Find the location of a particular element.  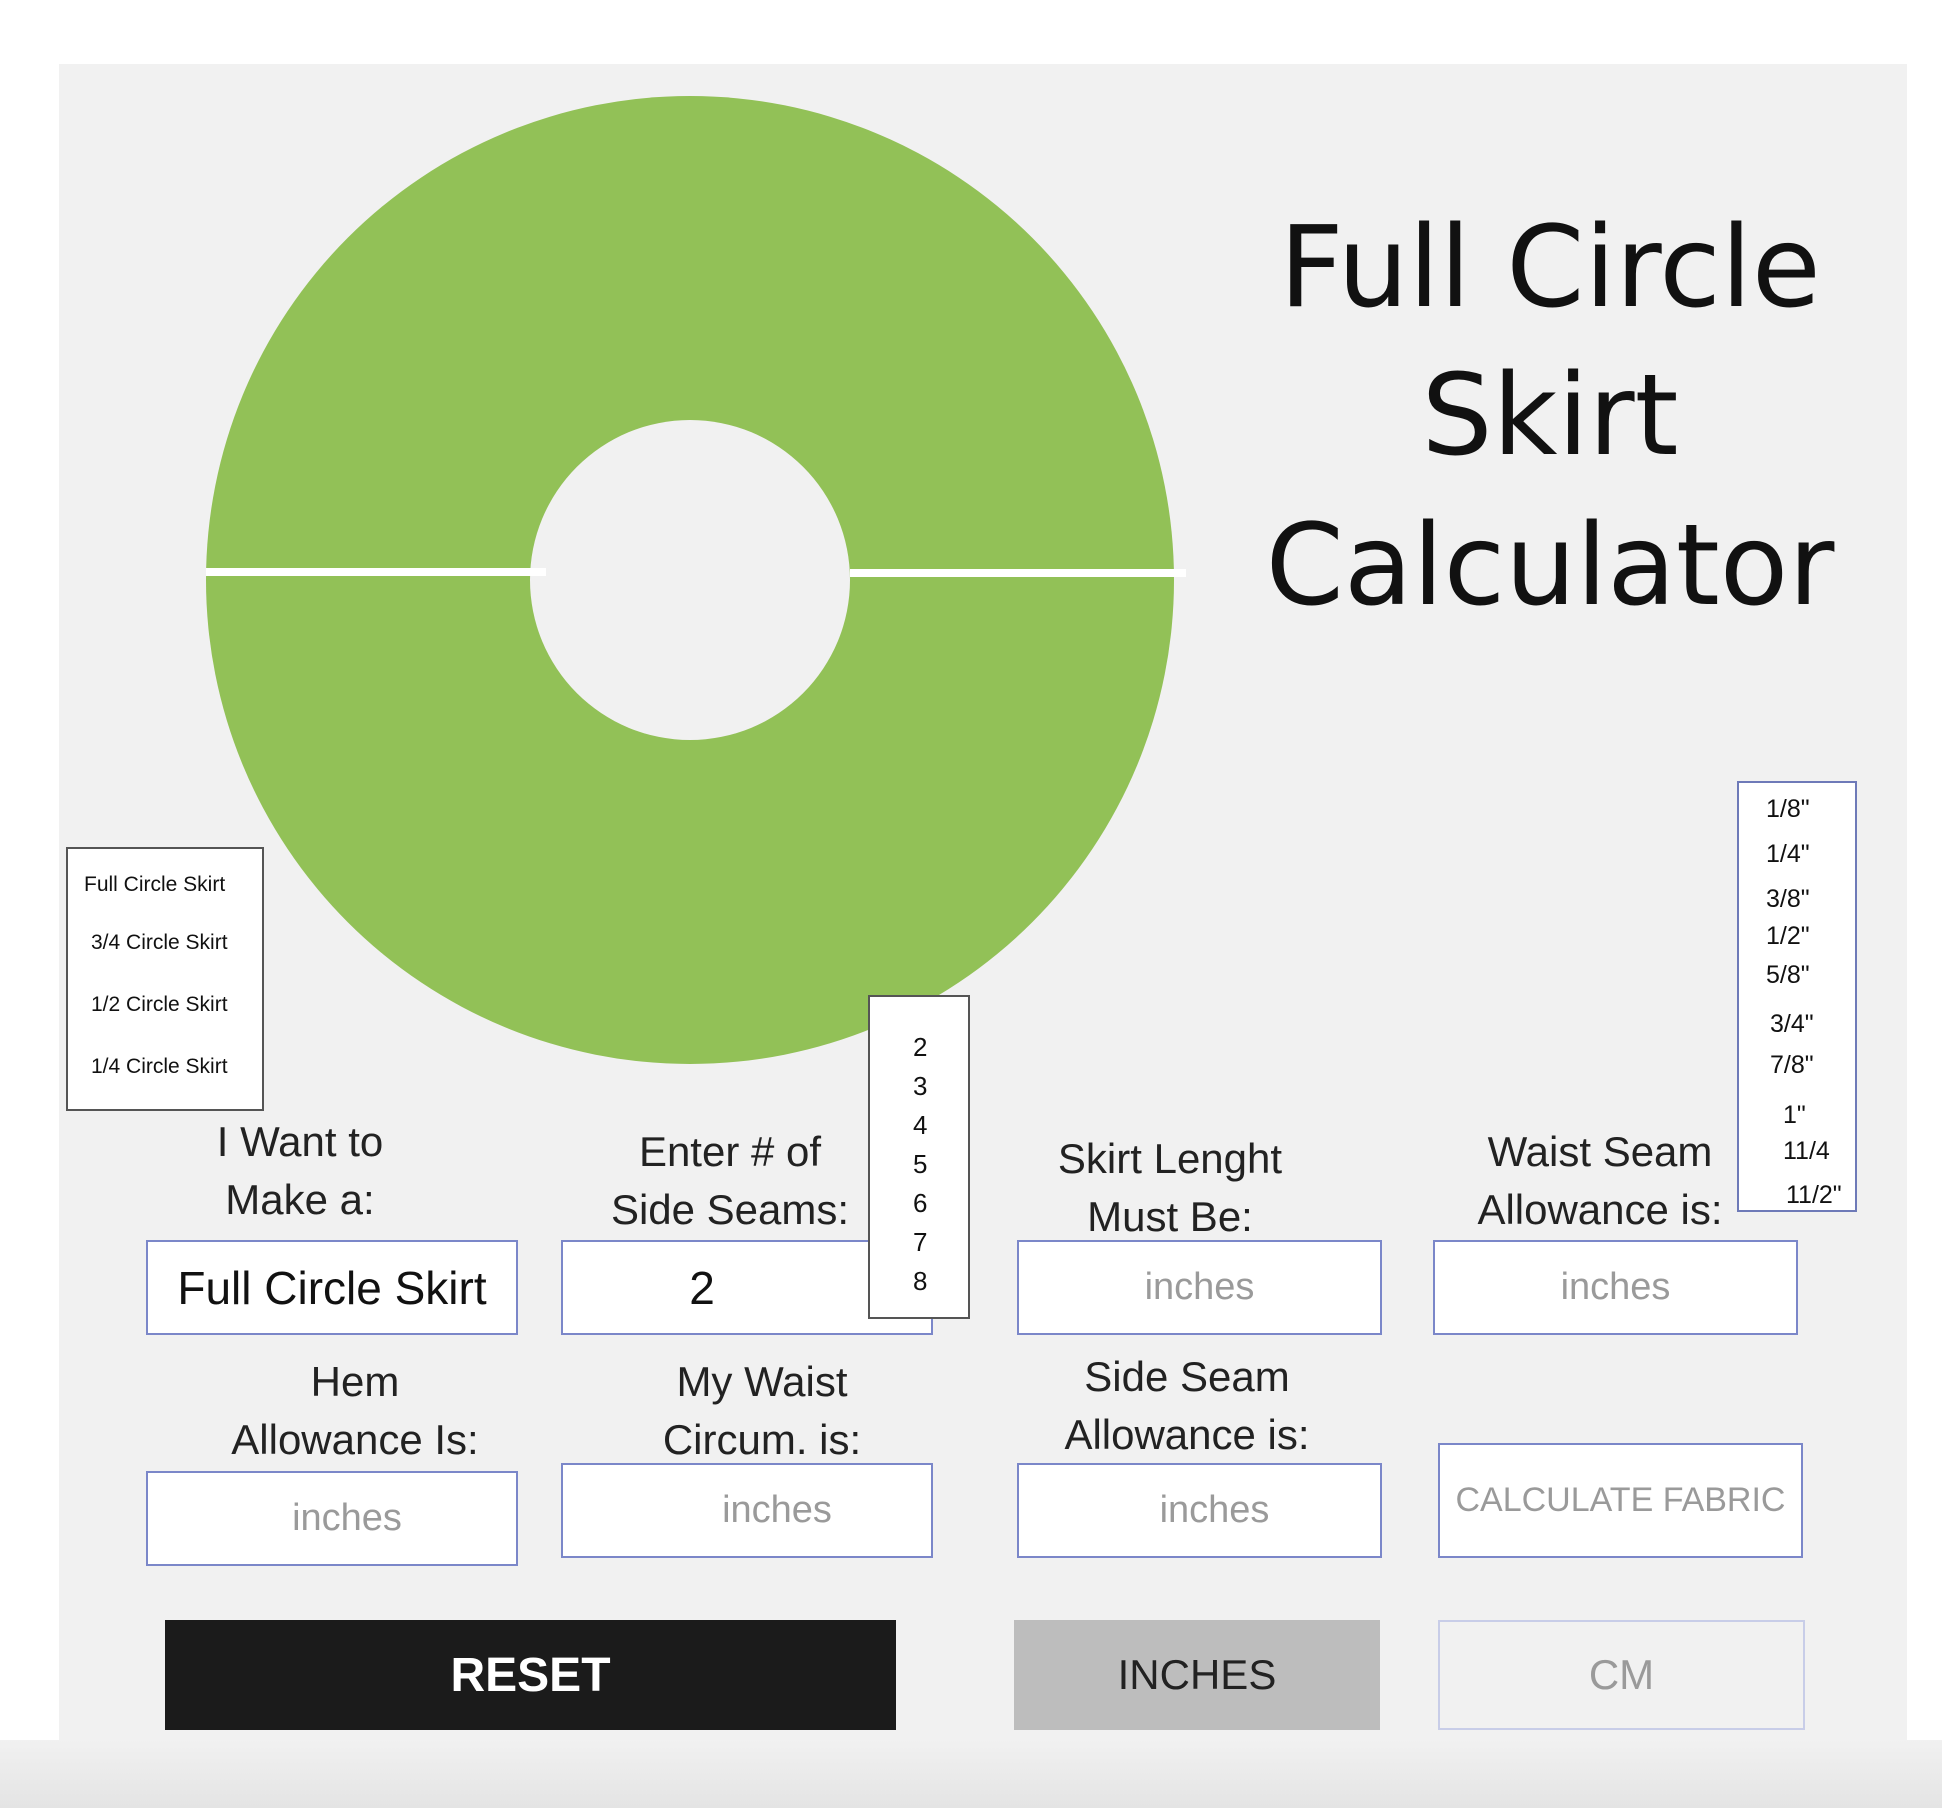

skirt-type-select: Full Circle Skirt is located at coordinates (332, 1287).